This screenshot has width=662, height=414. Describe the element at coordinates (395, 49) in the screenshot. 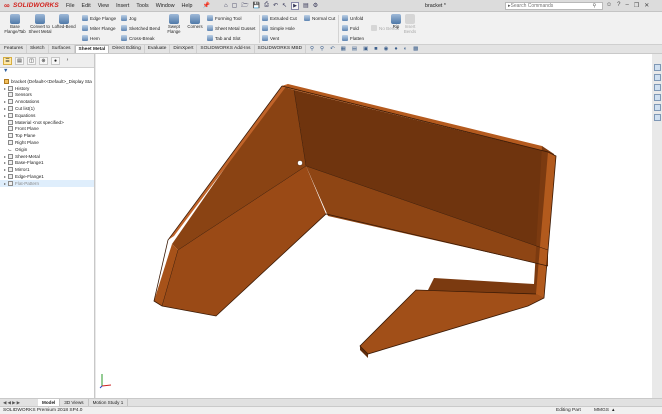

I see `edit-appearance-icon: ●` at that location.